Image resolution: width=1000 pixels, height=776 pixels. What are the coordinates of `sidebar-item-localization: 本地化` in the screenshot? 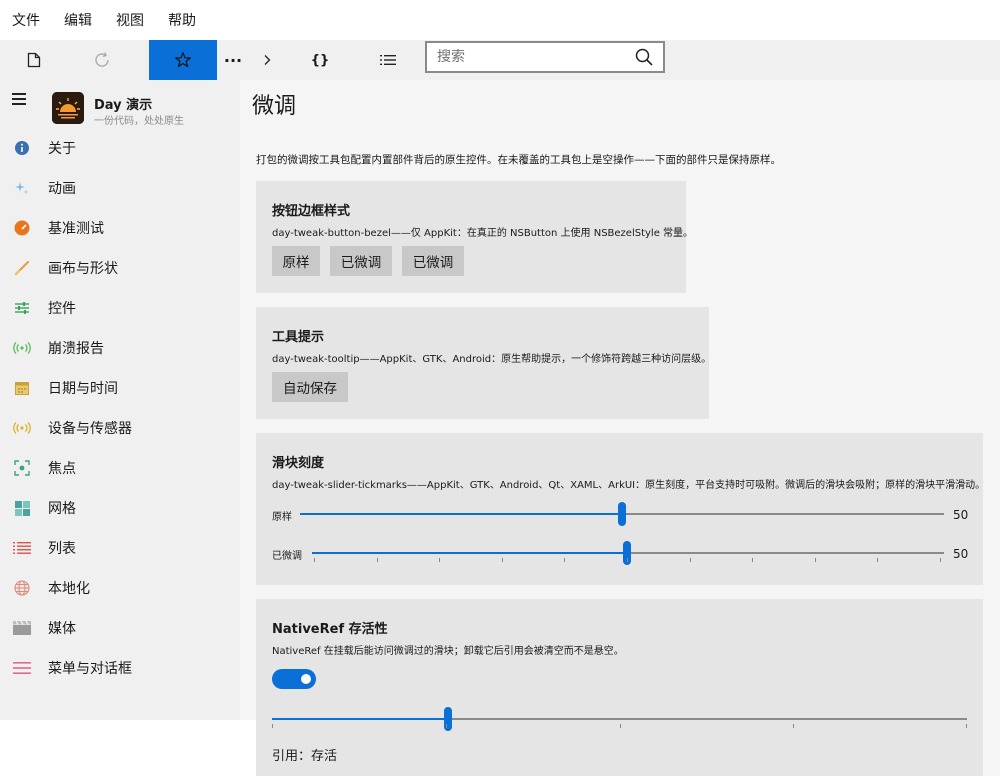 It's located at (120, 588).